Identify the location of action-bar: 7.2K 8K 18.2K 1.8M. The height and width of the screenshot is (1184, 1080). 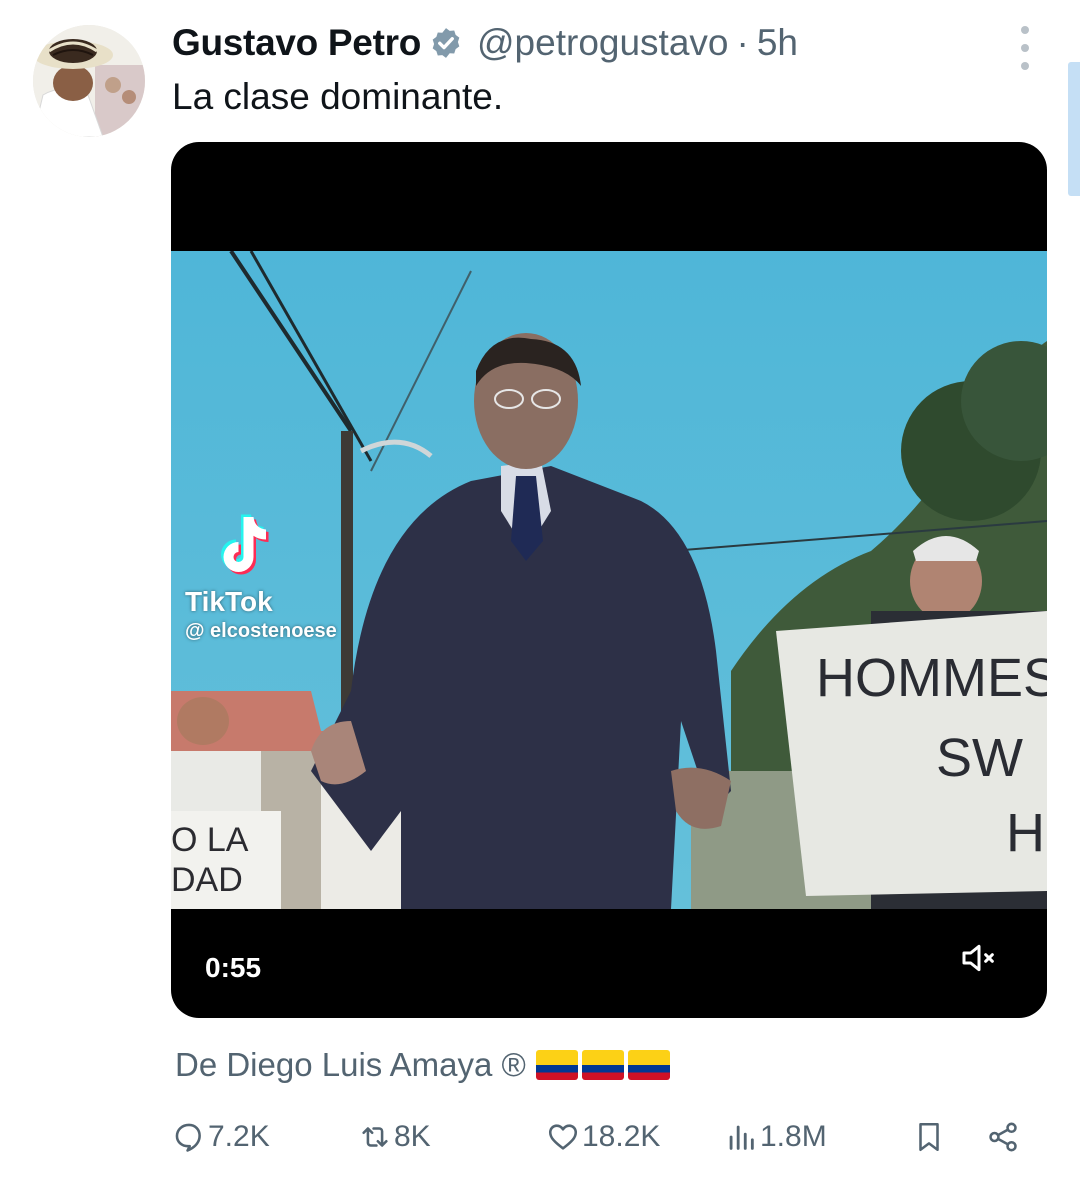
(602, 1137).